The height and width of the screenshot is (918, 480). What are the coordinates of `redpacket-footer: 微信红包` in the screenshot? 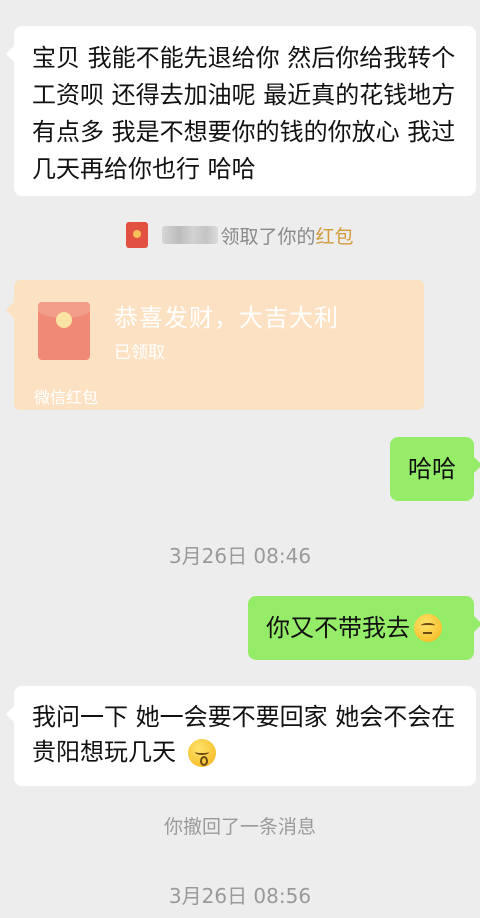 It's located at (66, 397).